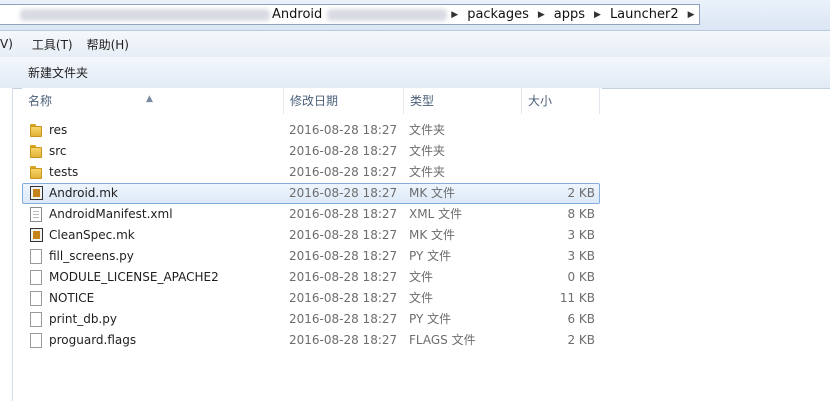 This screenshot has width=830, height=401. I want to click on new-folder-button: 新建文件夹, so click(58, 72).